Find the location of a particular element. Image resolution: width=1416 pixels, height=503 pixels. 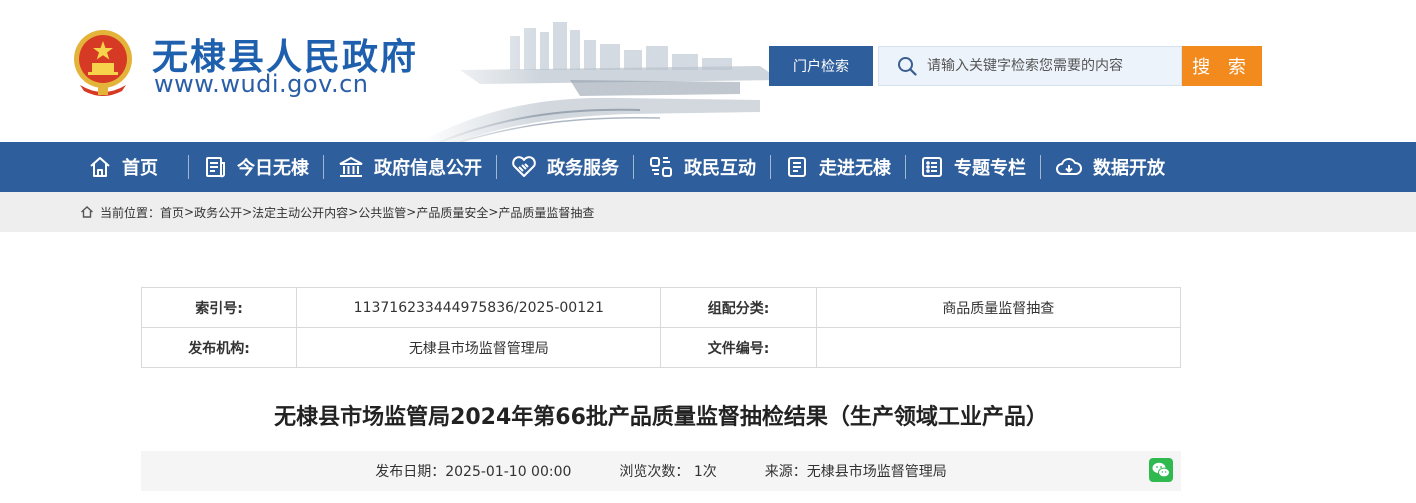

main-nav: 首页 今日无棣 政府信息公开 政务服务 政民互动 走进无棣 专题专栏 数据开放 is located at coordinates (708, 167).